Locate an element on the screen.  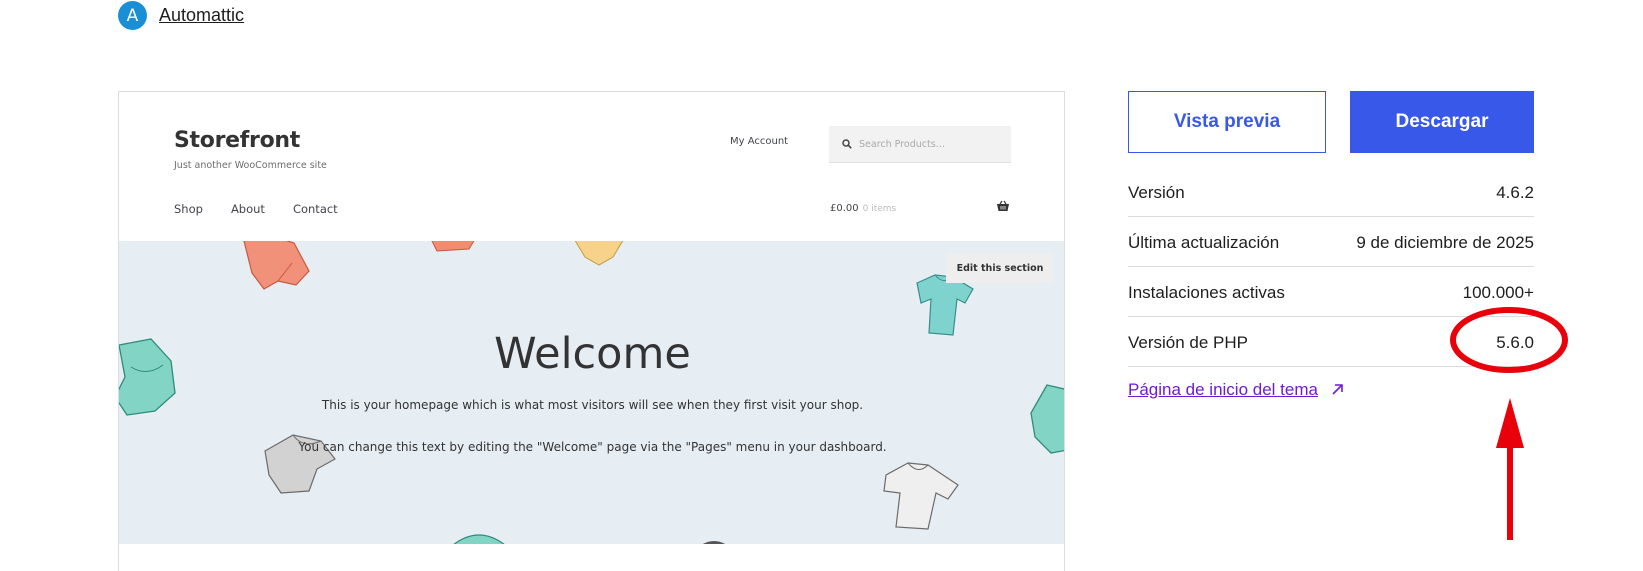
shirt-illustration-orange is located at coordinates (453, 246).